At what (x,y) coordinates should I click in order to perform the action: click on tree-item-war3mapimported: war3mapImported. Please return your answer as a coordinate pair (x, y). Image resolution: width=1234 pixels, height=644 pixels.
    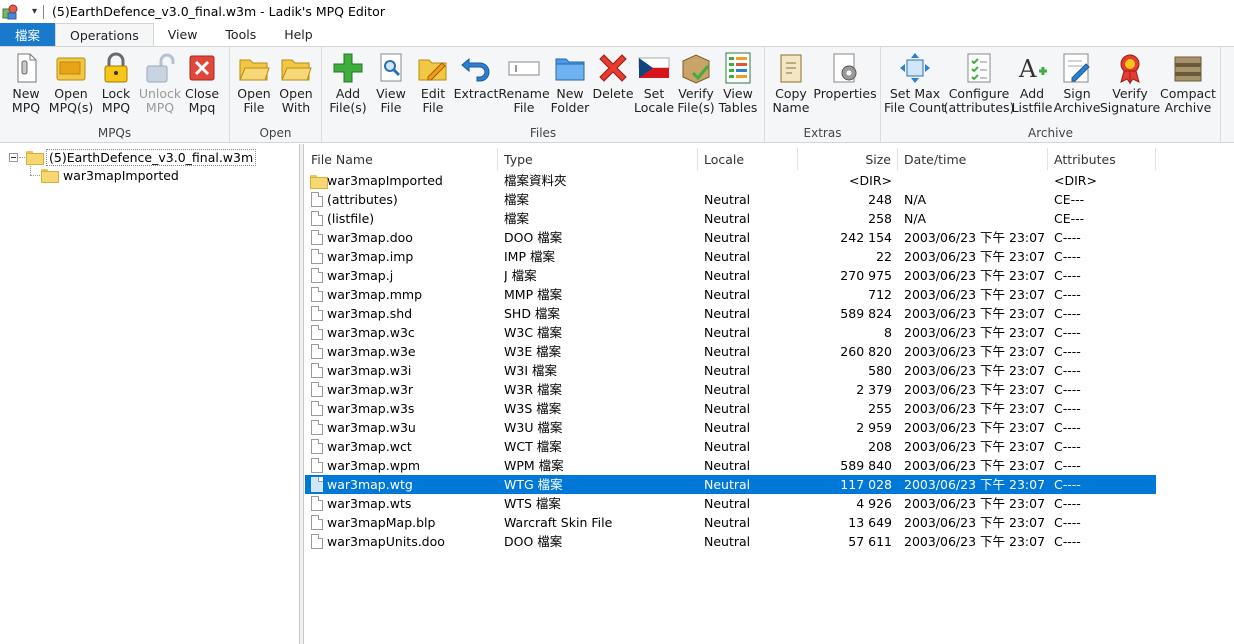
    Looking at the image, I should click on (110, 175).